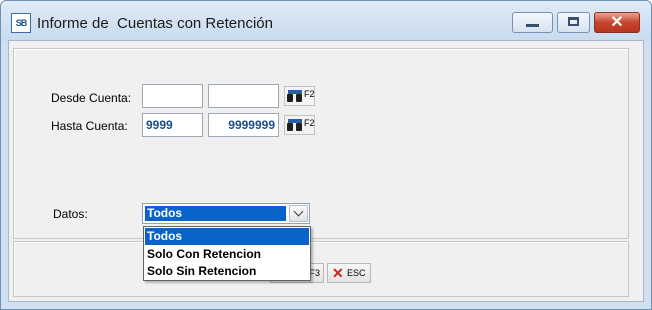 This screenshot has width=652, height=310. I want to click on close-button: ✕, so click(617, 22).